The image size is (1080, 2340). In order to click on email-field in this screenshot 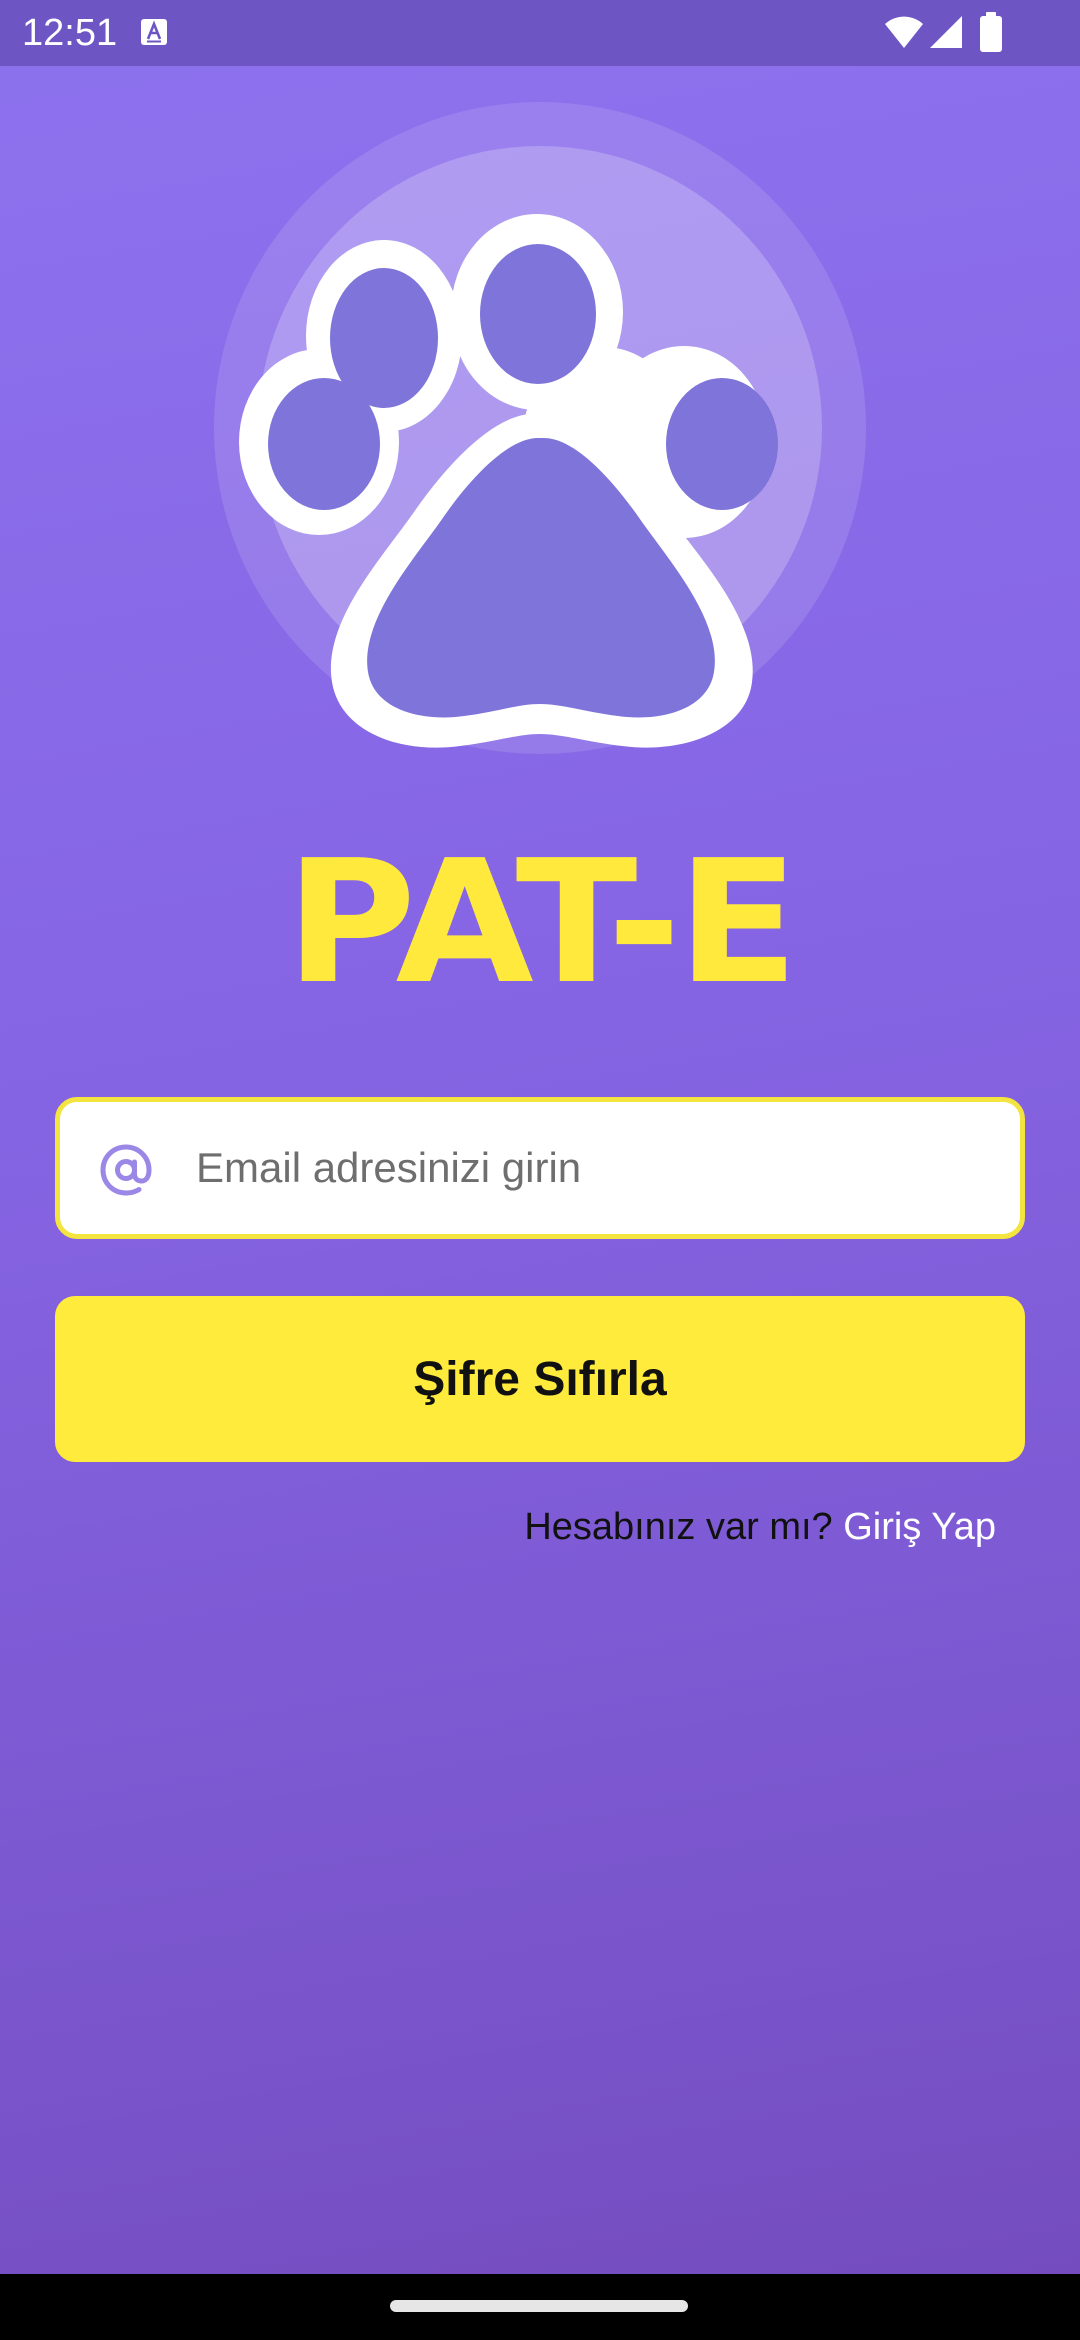, I will do `click(540, 1168)`.